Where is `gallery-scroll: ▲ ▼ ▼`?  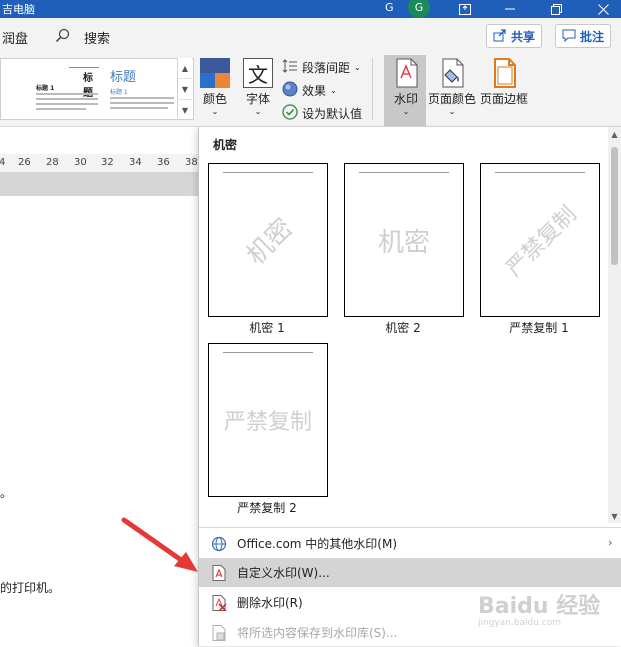
gallery-scroll: ▲ ▼ ▼ is located at coordinates (184, 88).